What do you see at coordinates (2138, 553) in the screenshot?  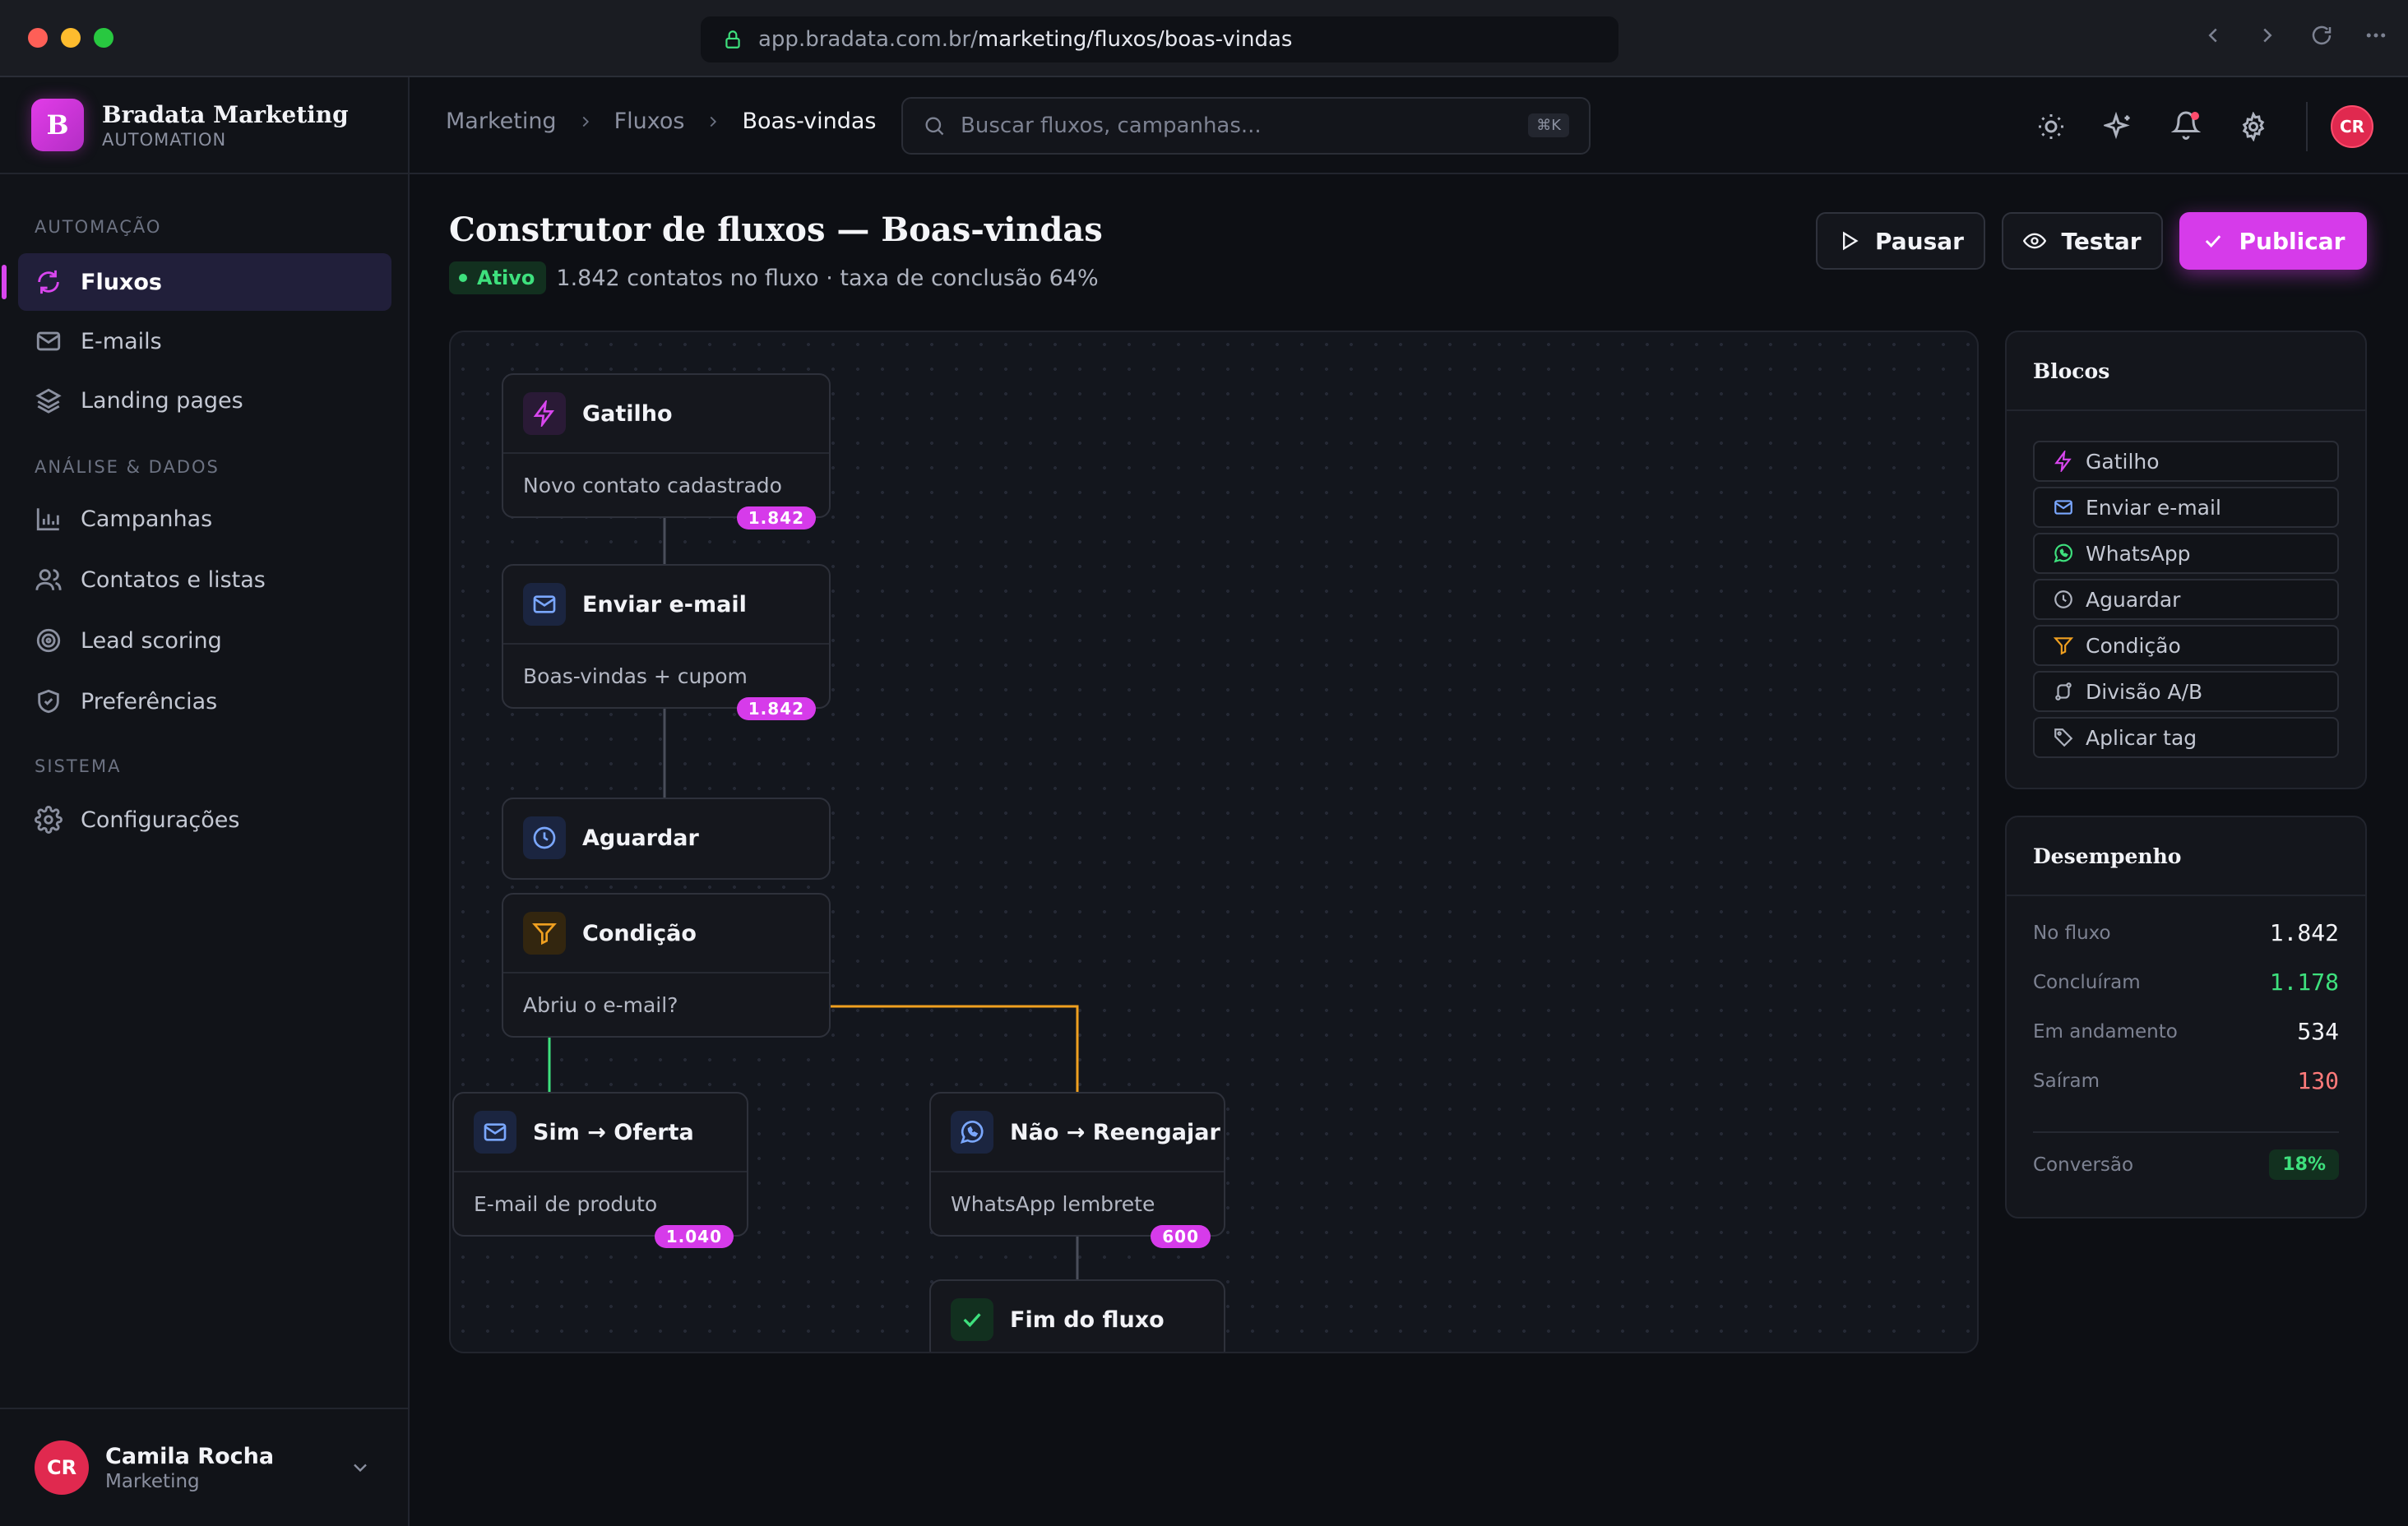 I see `block-label: WhatsApp` at bounding box center [2138, 553].